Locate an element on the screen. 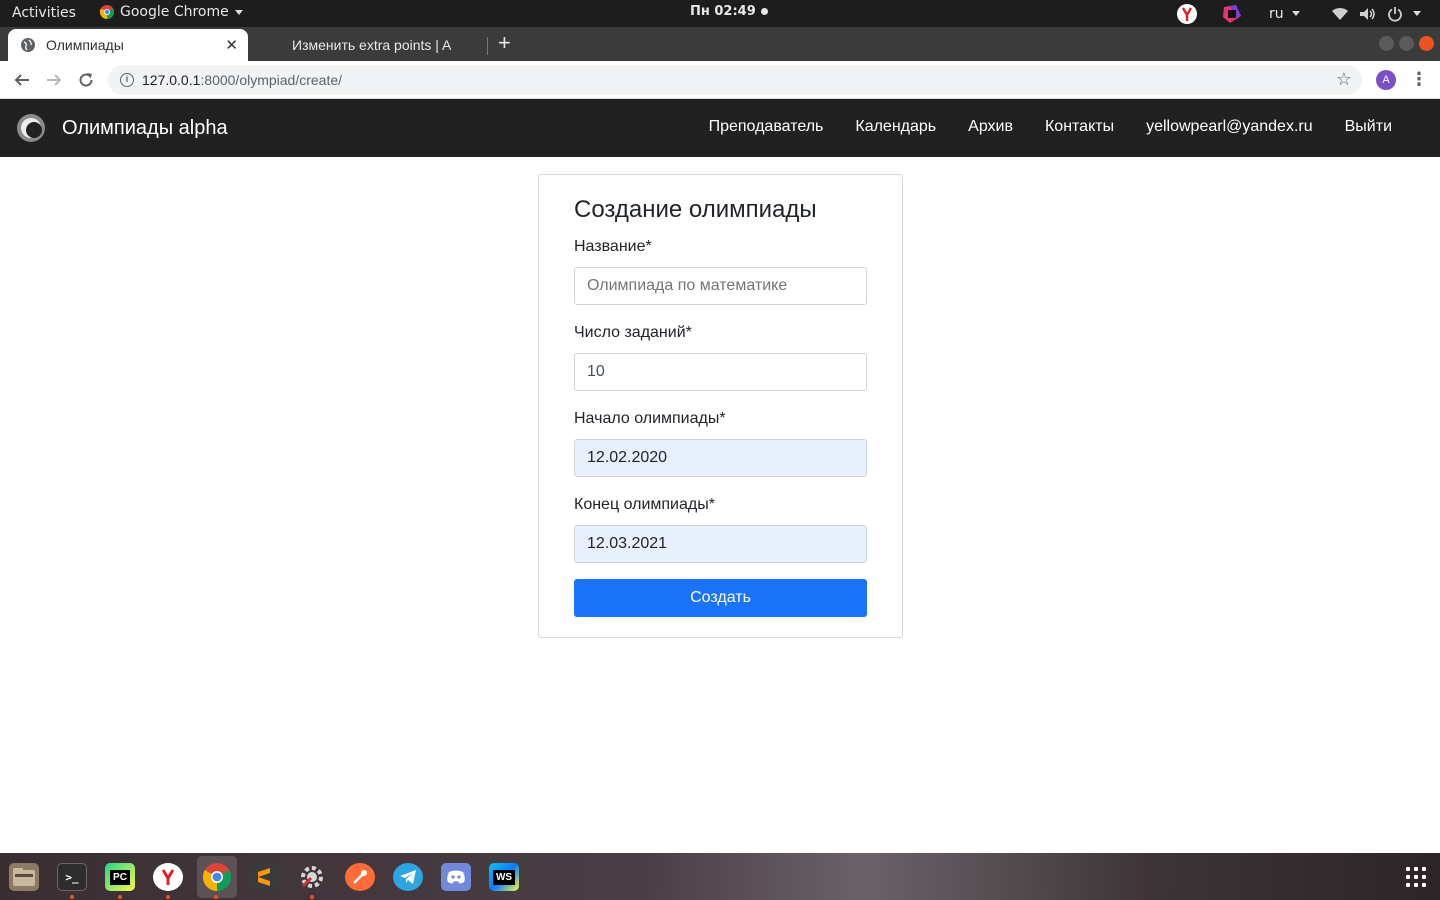 This screenshot has width=1440, height=900. reload-icon is located at coordinates (86, 80).